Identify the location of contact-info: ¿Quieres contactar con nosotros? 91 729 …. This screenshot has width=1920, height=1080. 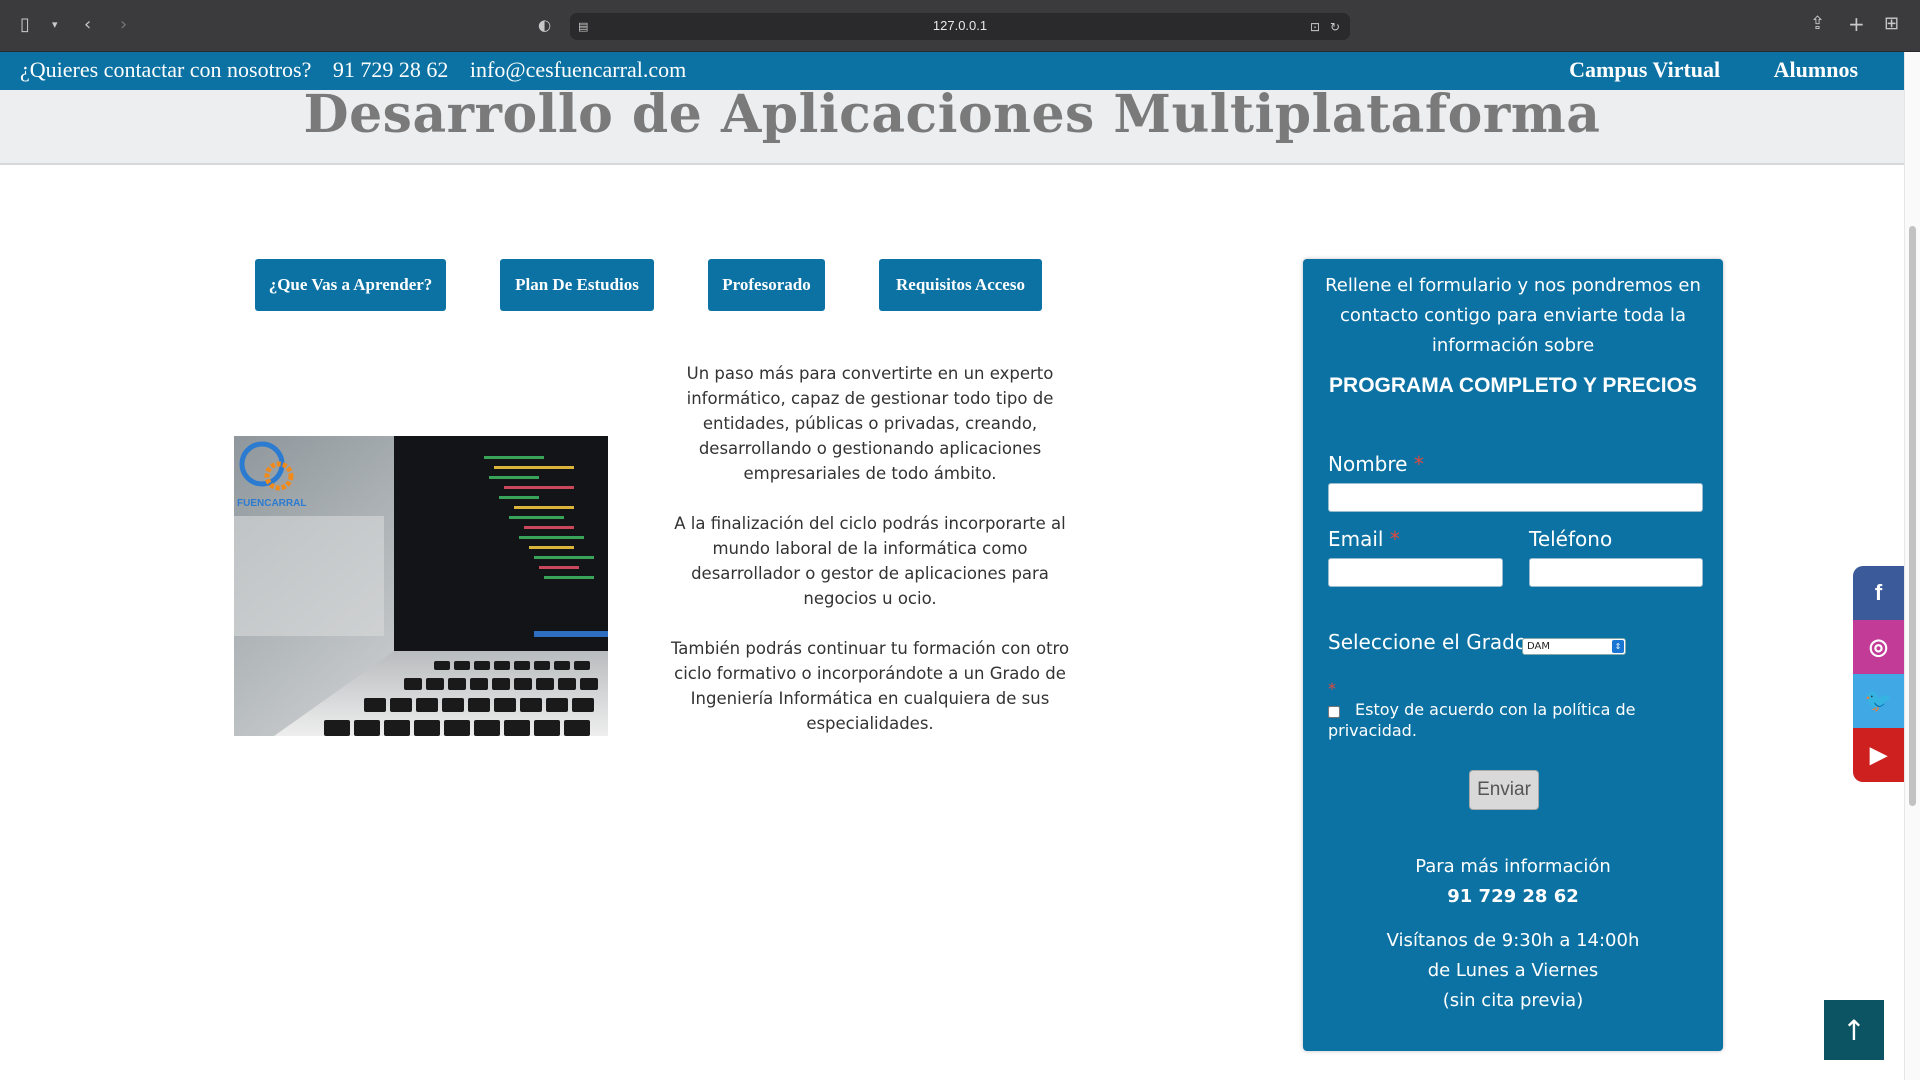
(361, 70).